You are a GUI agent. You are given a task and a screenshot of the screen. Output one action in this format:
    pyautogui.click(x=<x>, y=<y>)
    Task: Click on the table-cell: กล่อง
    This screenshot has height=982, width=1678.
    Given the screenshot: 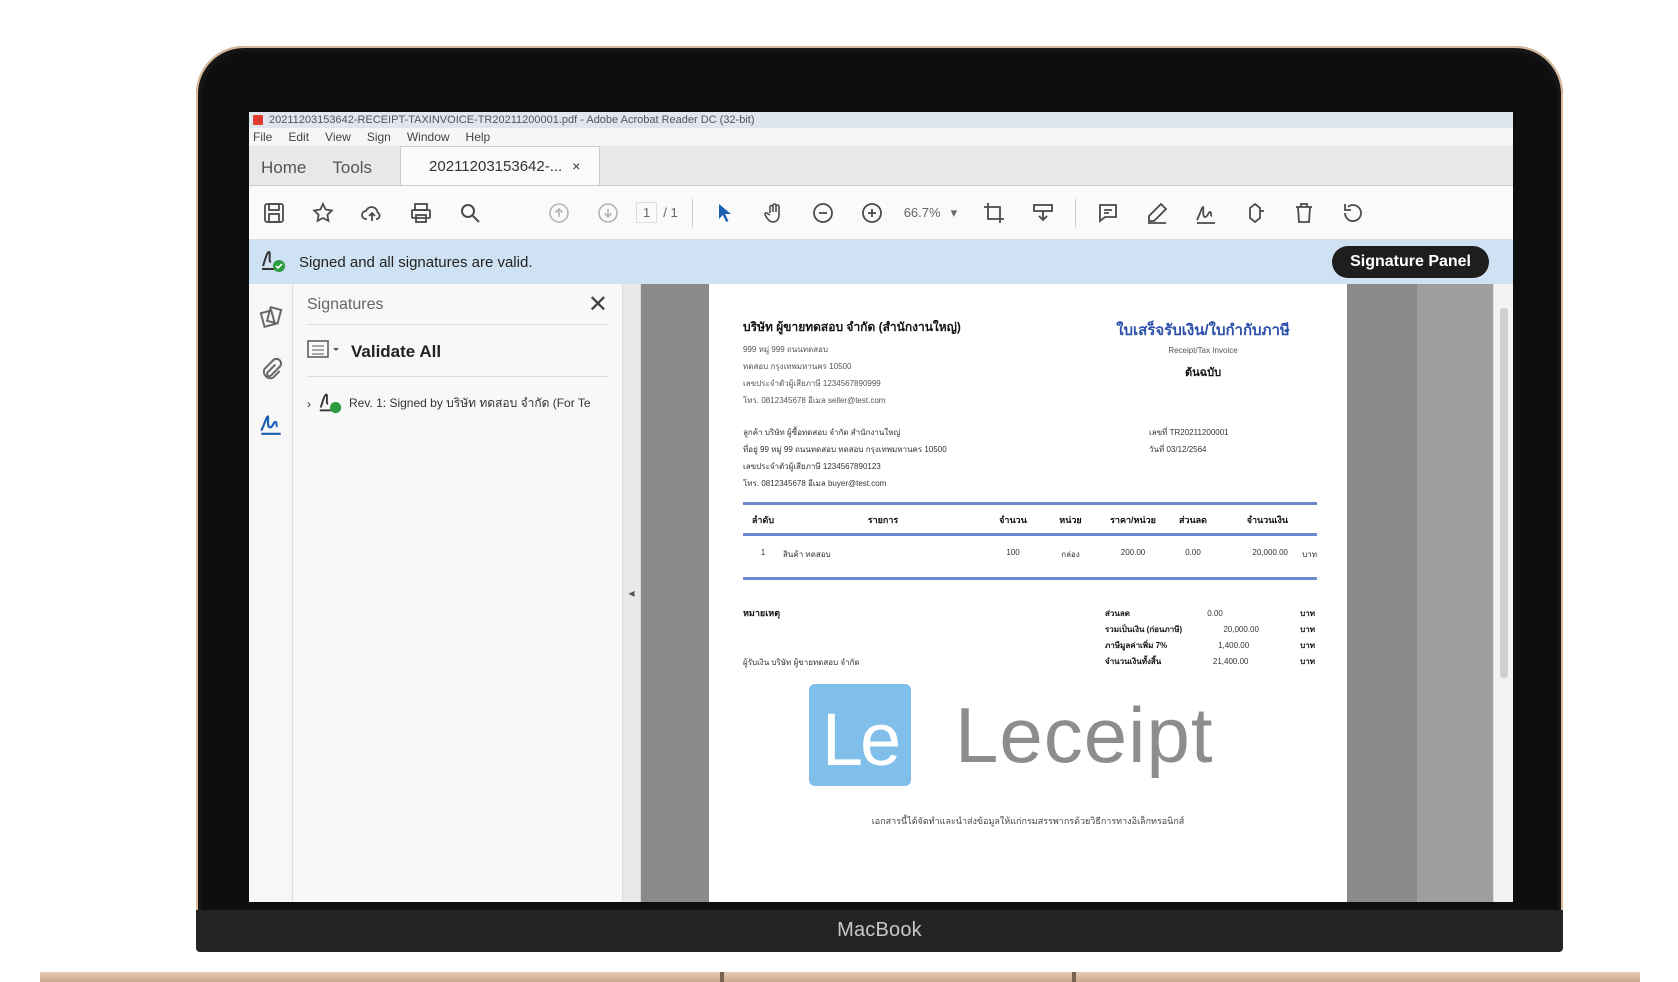 What is the action you would take?
    pyautogui.click(x=1070, y=554)
    